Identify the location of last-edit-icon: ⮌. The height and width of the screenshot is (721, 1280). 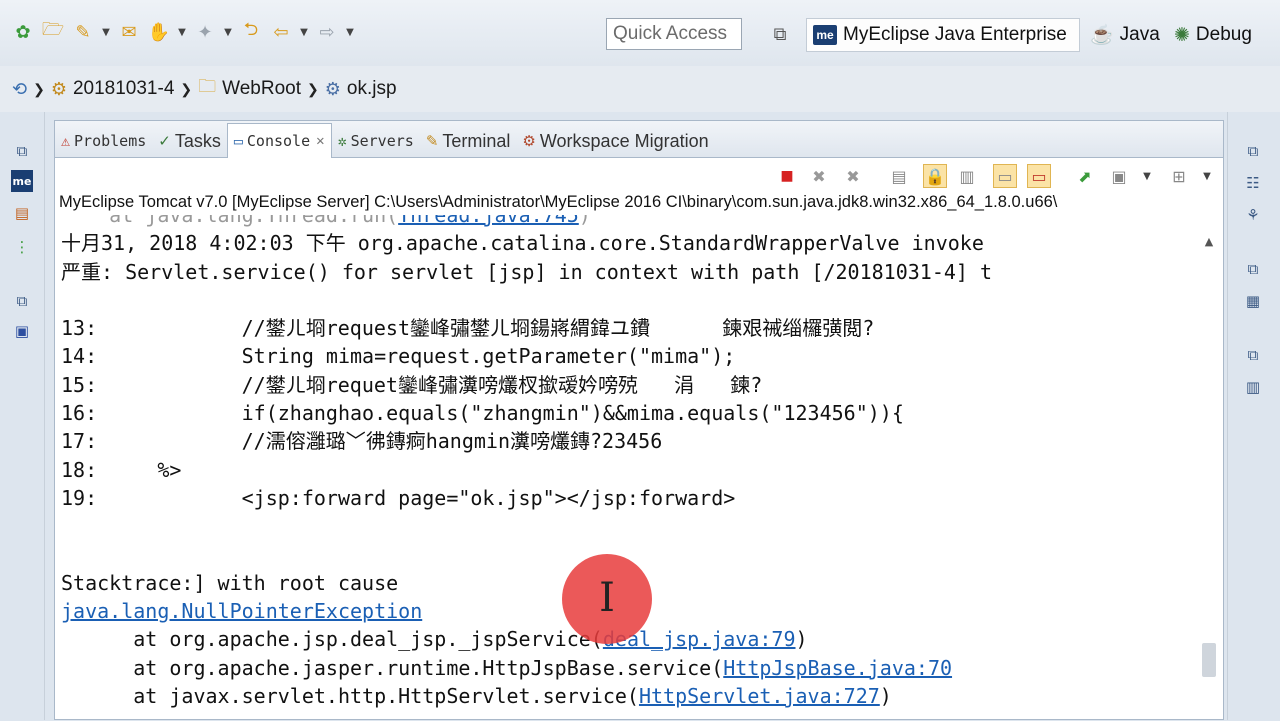
(251, 32).